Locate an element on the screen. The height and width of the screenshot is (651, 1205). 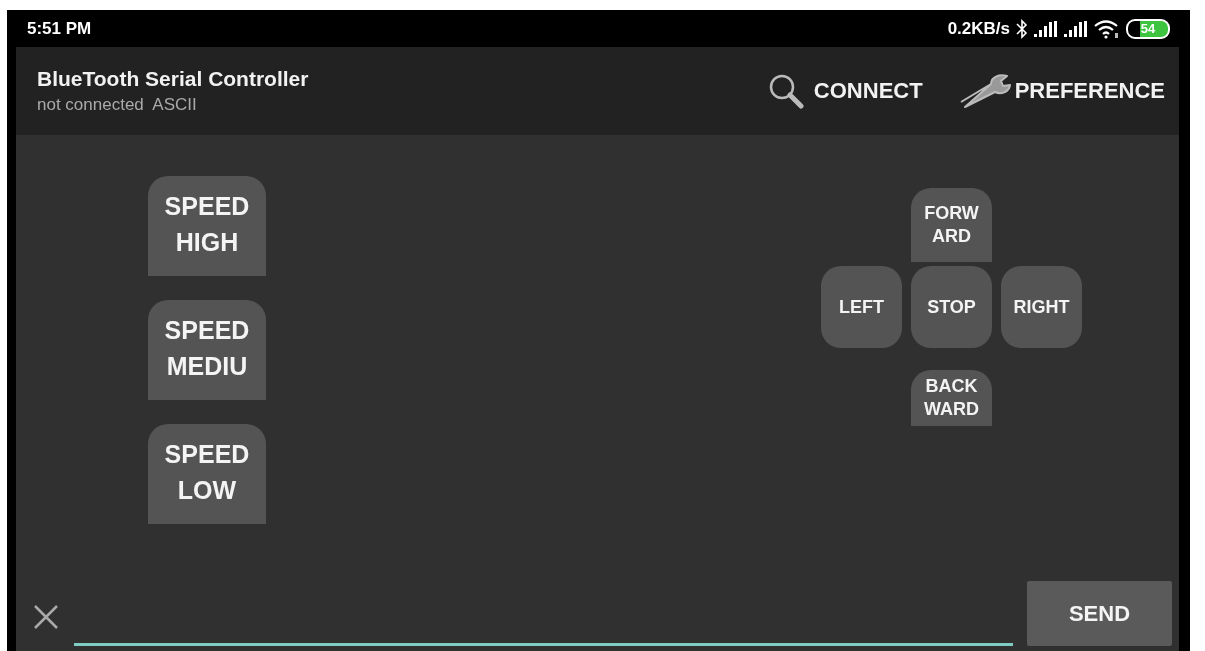
speed-button: SPEED MEDIU is located at coordinates (207, 350).